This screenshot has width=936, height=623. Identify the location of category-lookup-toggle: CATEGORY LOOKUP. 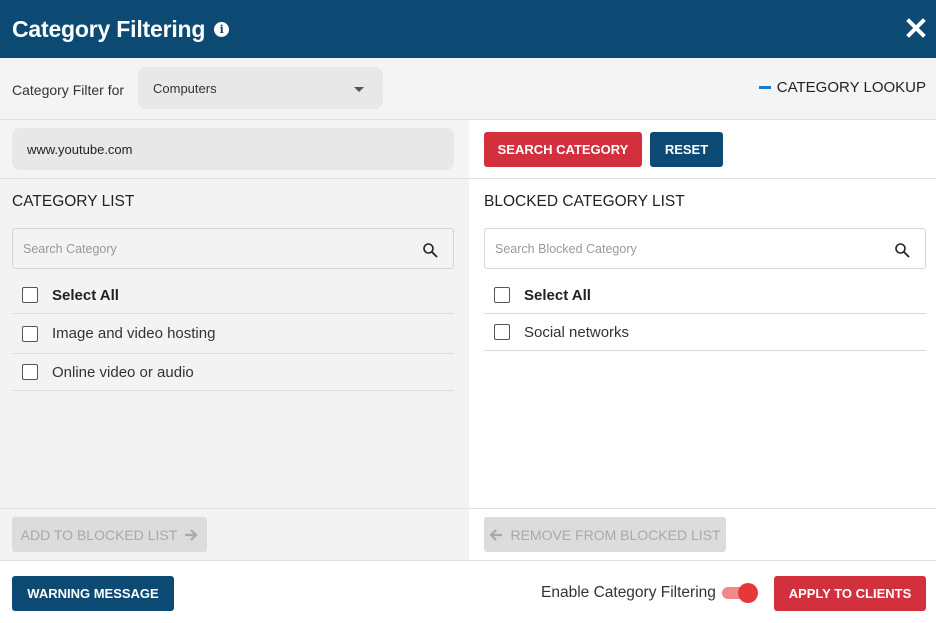
(842, 87).